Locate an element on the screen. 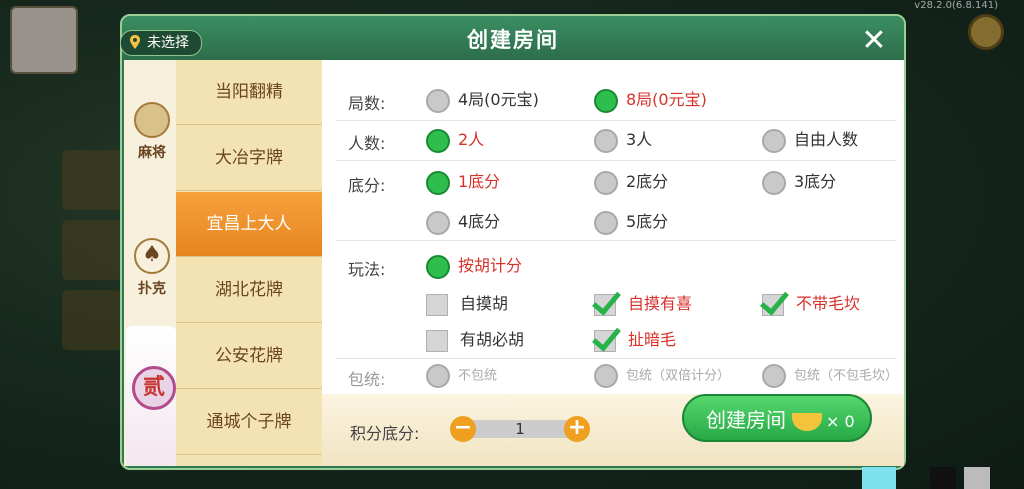 Image resolution: width=1024 pixels, height=489 pixels. create-room-label: 创建房间 is located at coordinates (746, 420).